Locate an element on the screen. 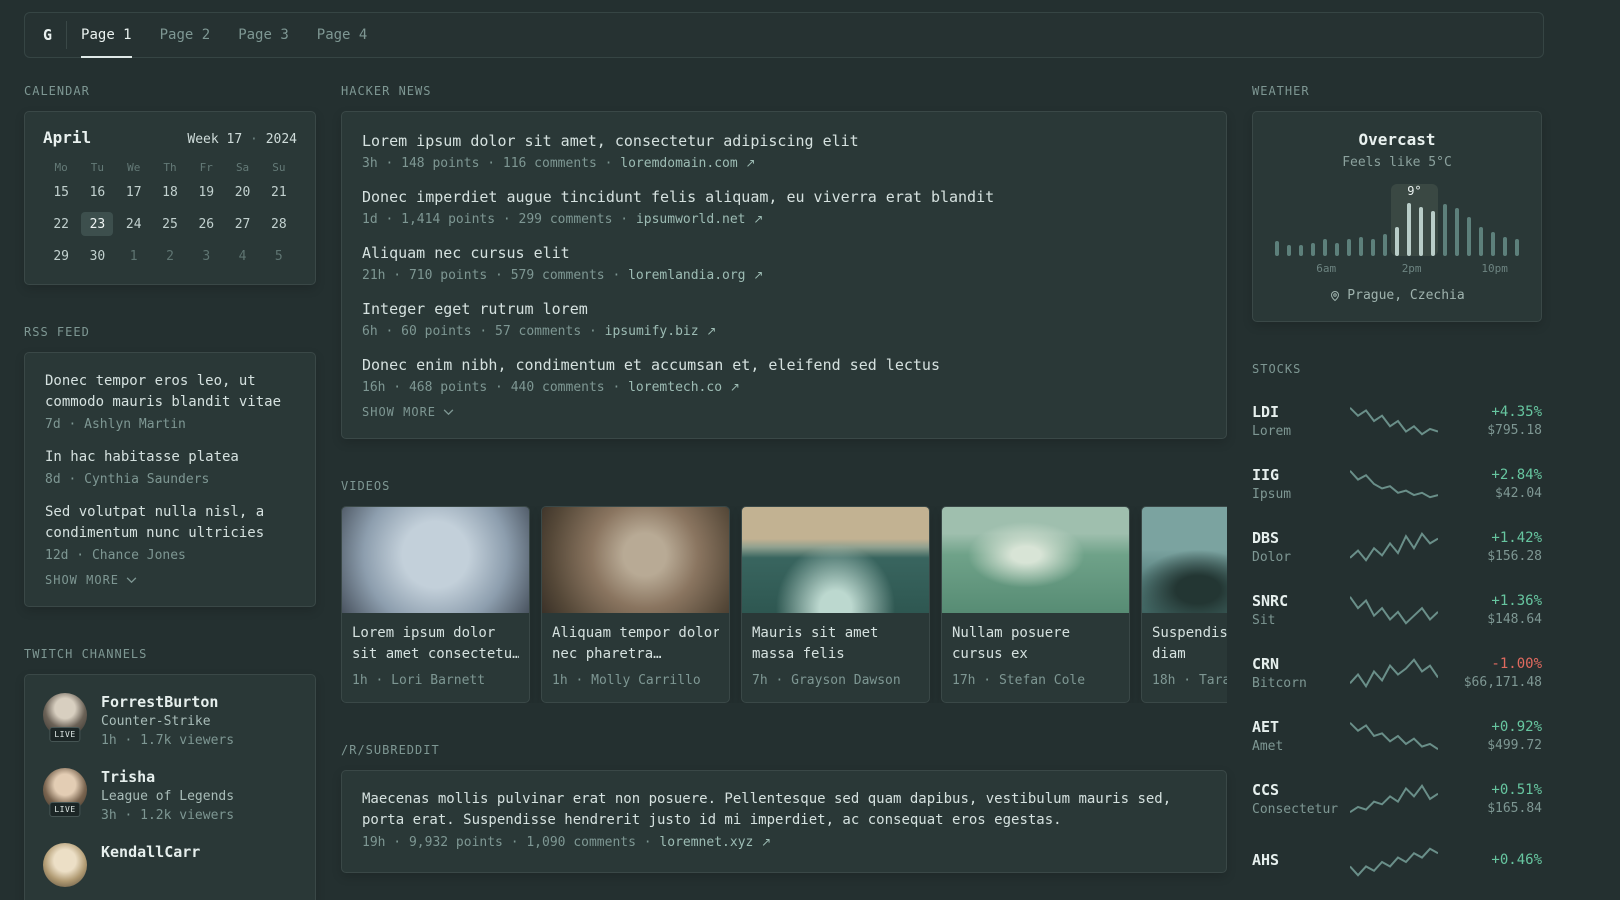  stock-name: Dolor is located at coordinates (1272, 557).